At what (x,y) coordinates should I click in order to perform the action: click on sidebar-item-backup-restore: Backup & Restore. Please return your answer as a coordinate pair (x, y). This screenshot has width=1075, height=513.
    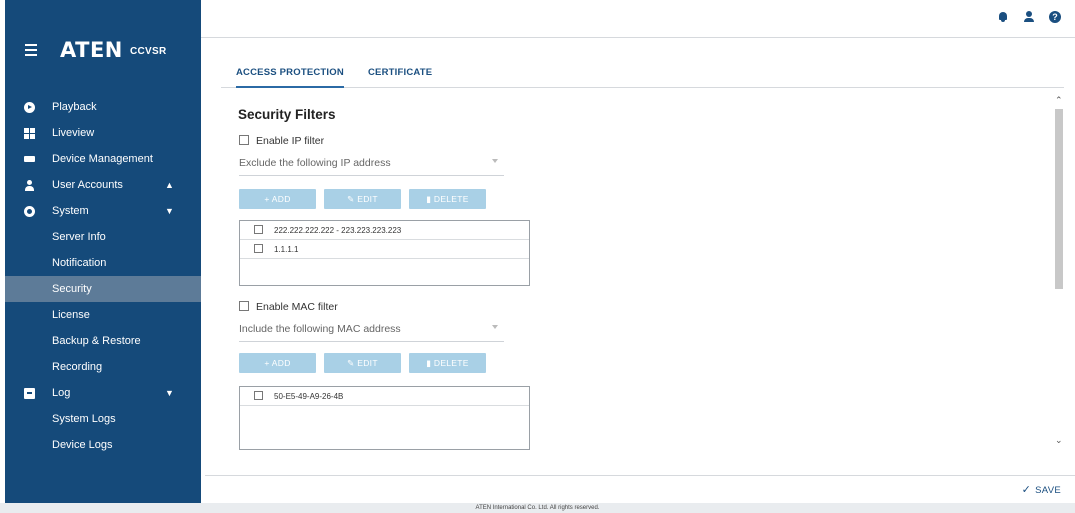
    Looking at the image, I should click on (103, 341).